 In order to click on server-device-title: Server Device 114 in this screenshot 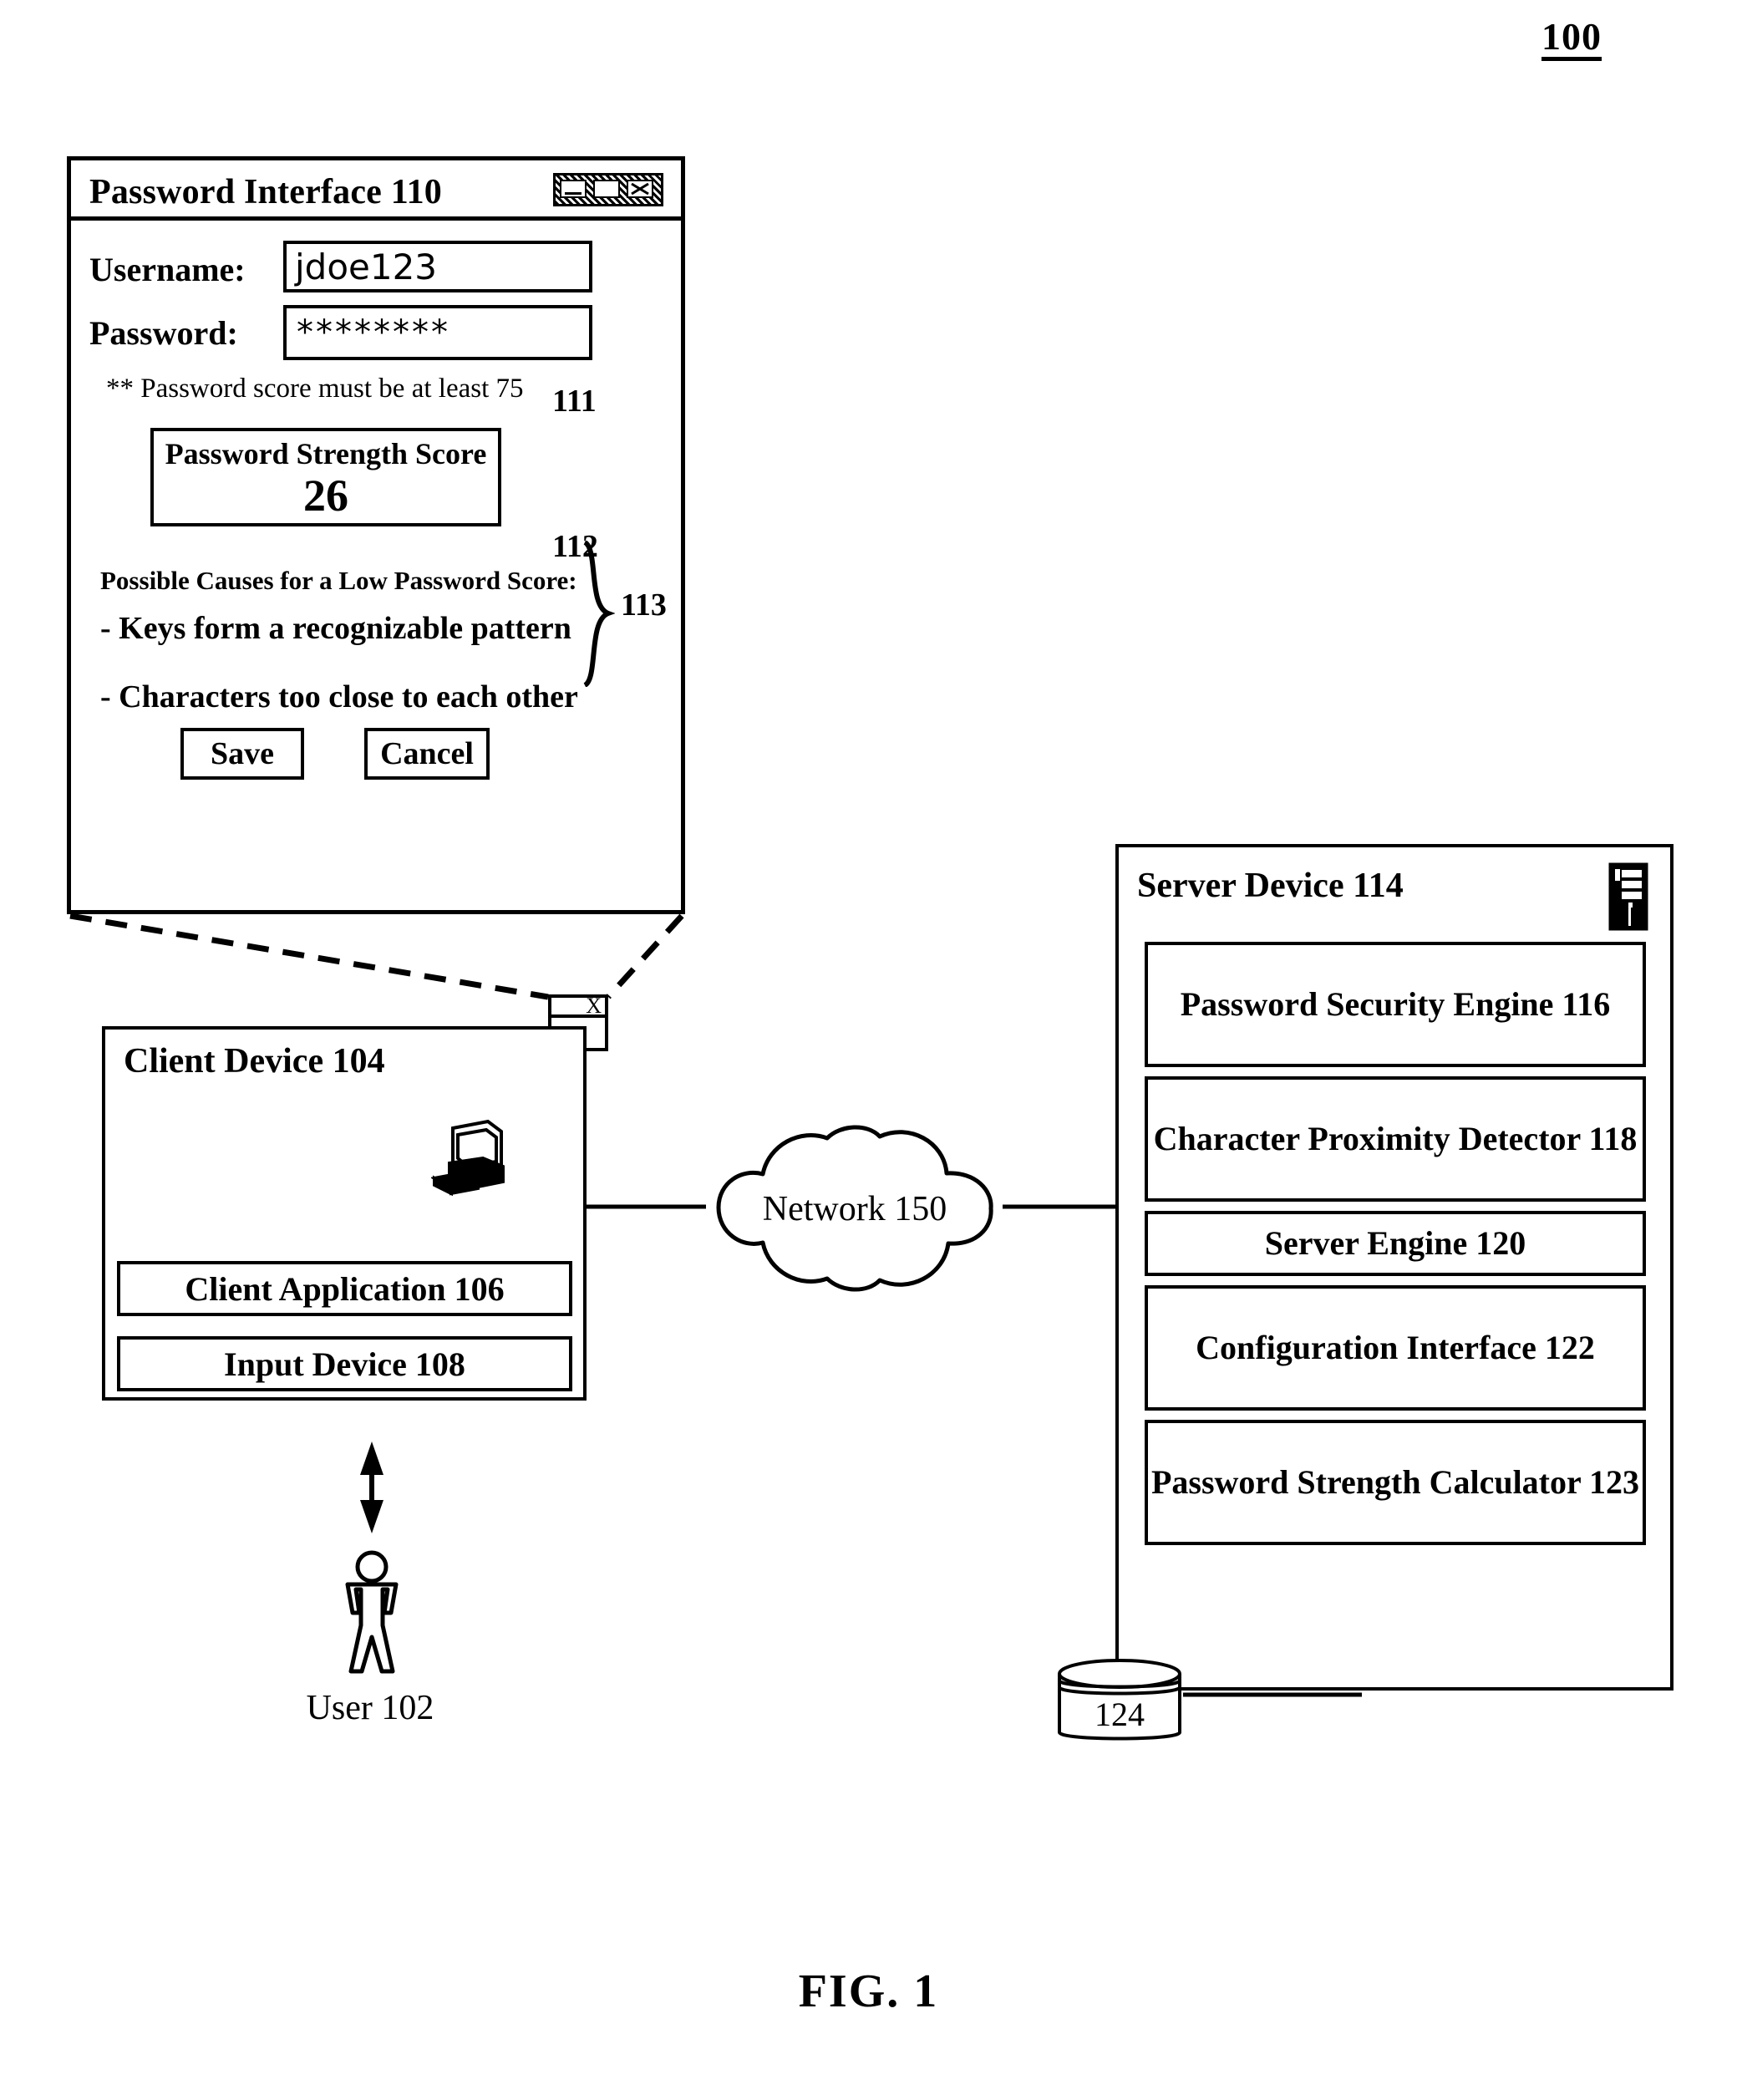, I will do `click(1271, 886)`.